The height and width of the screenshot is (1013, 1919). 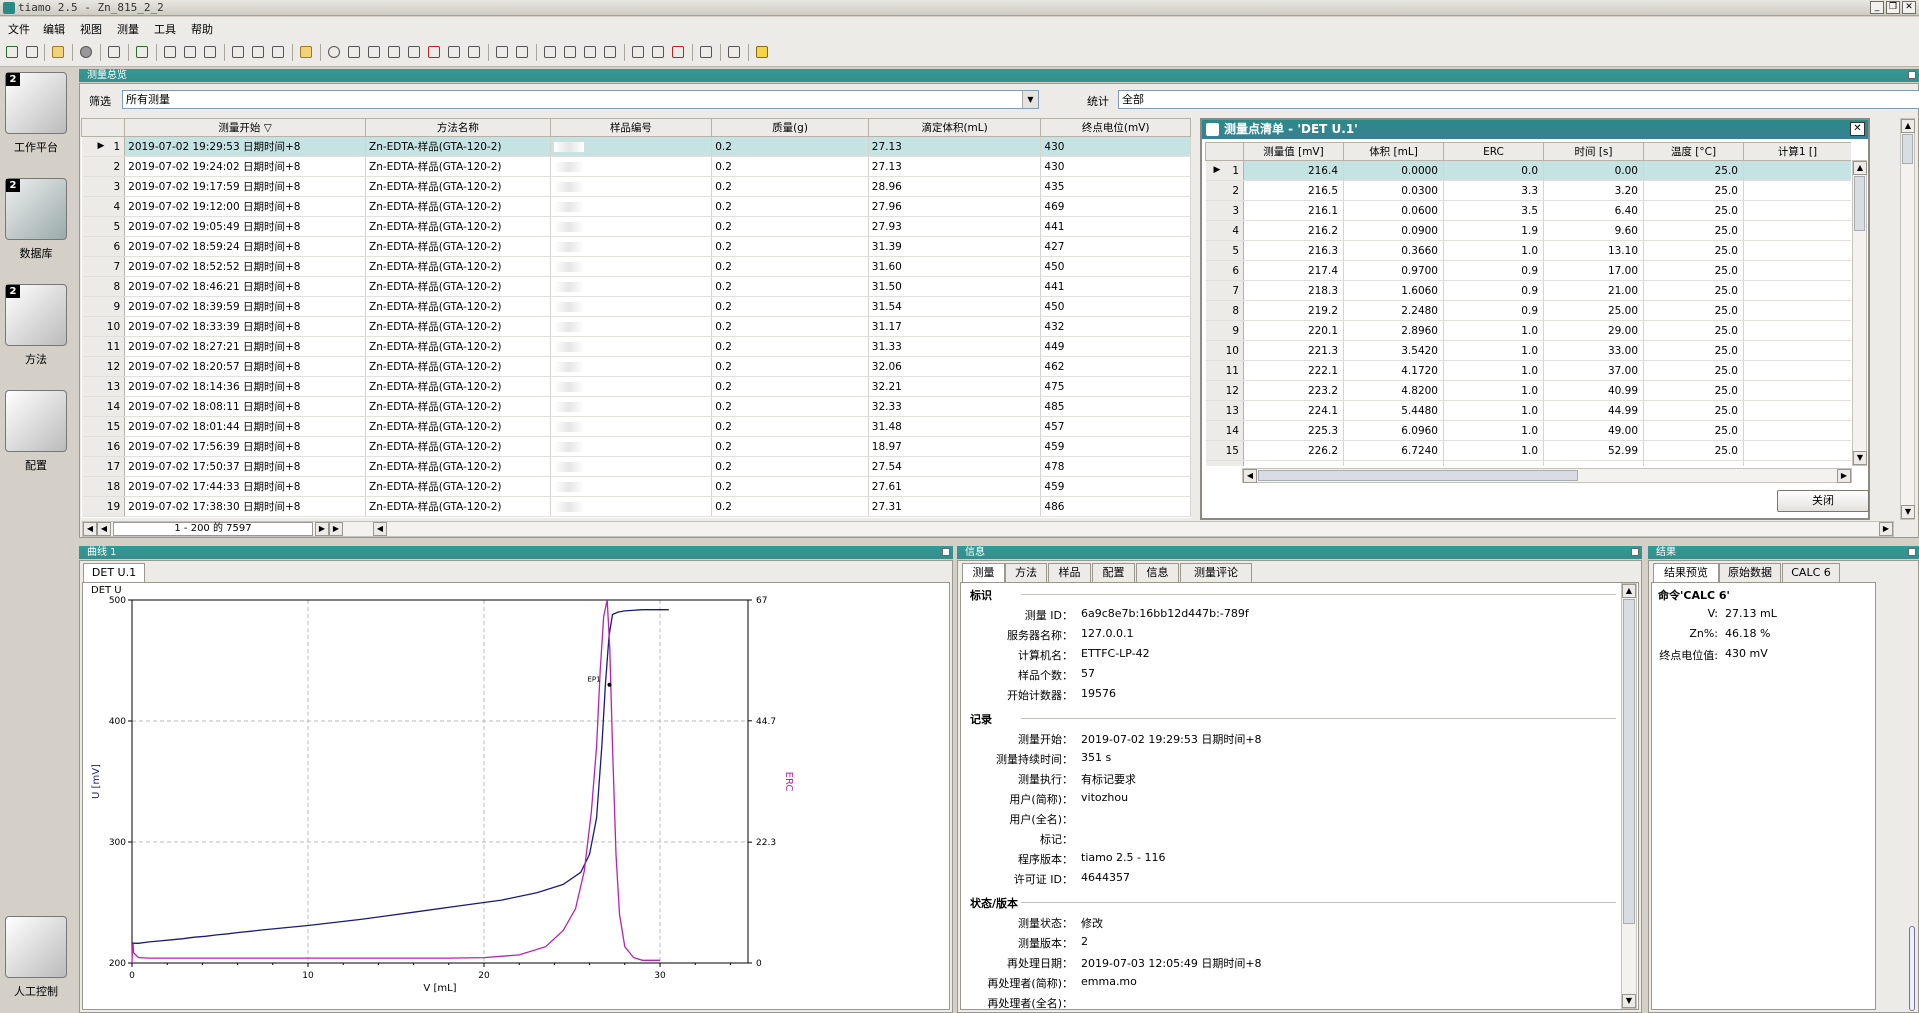 What do you see at coordinates (1528, 290) in the screenshot?
I see `table-row: 7 218.3 1.6060 0.9 21.00 25.0` at bounding box center [1528, 290].